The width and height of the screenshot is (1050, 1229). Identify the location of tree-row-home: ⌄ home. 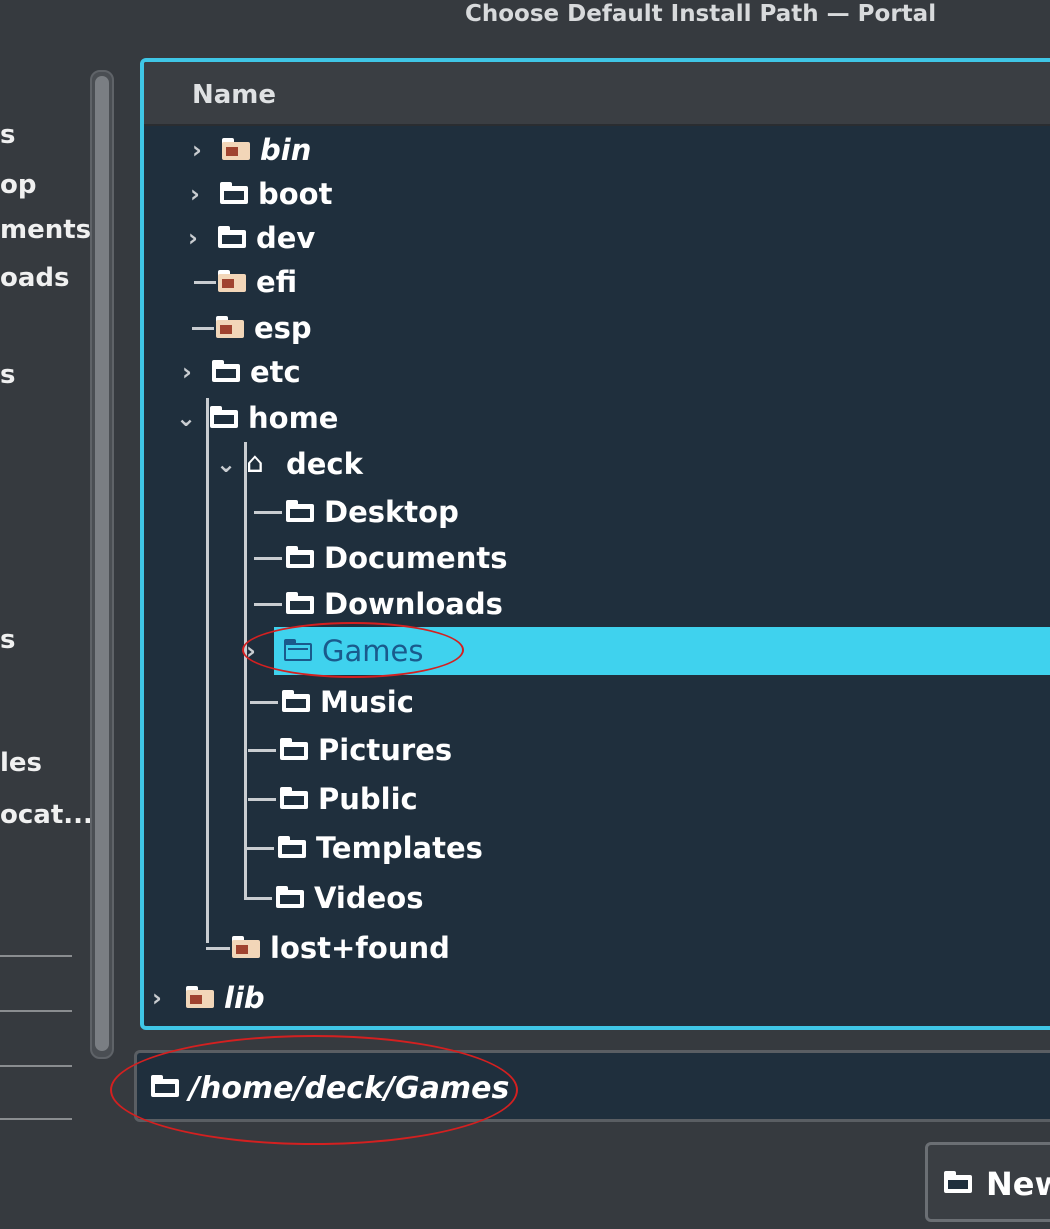
(322, 418).